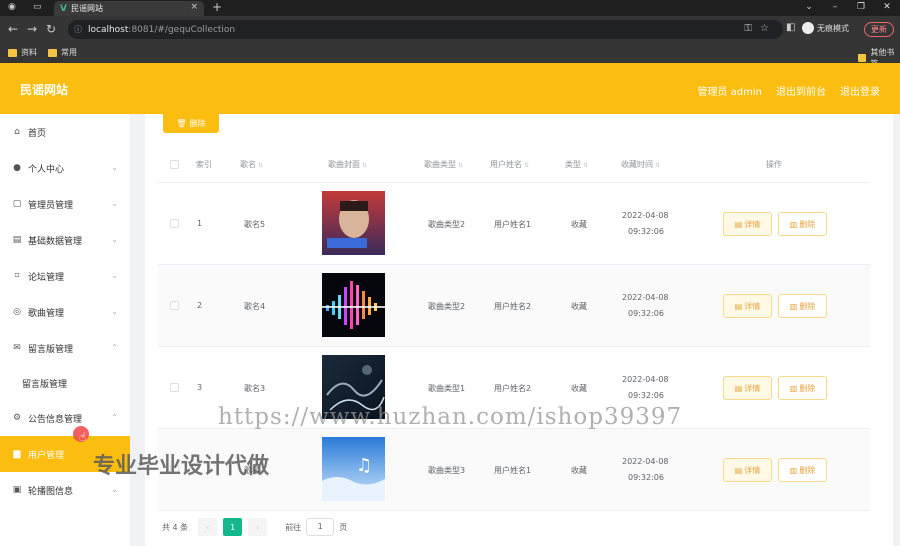 The height and width of the screenshot is (546, 900). I want to click on sidebar-item-announcements: ⚙ 公告信息管理 ⌃, so click(65, 418).